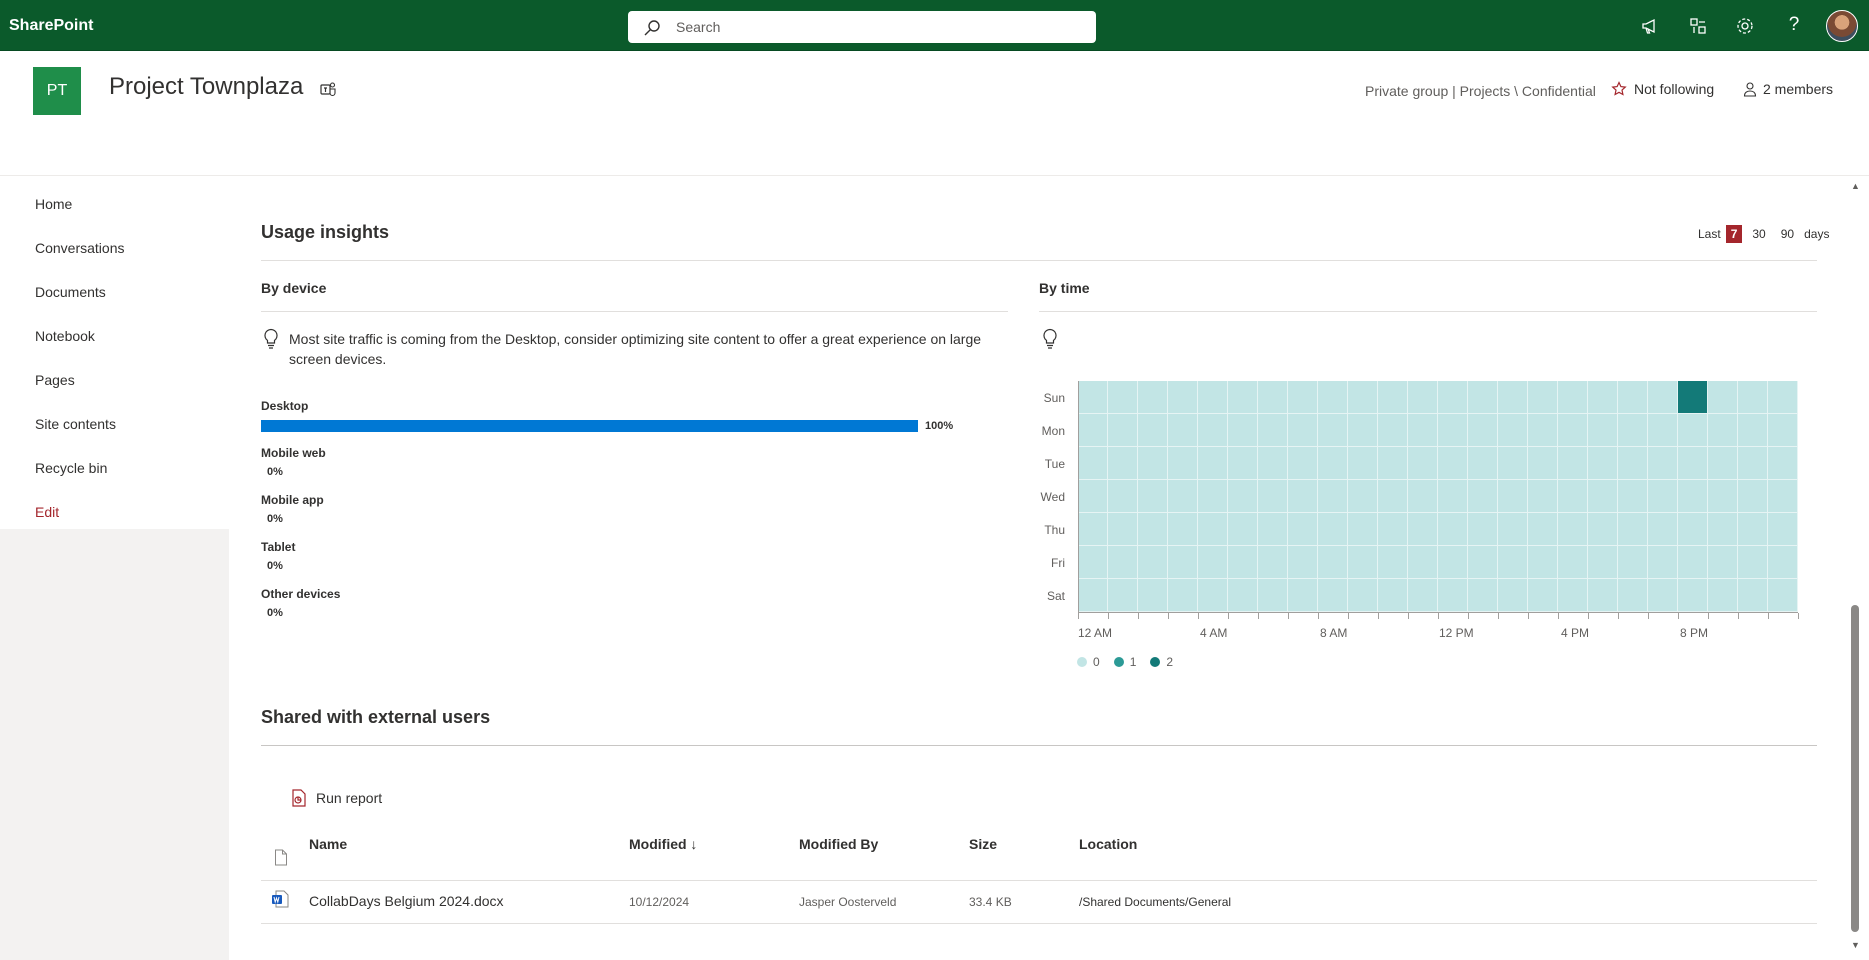  Describe the element at coordinates (114, 468) in the screenshot. I see `nav-item-recycle-bin: Recycle bin` at that location.